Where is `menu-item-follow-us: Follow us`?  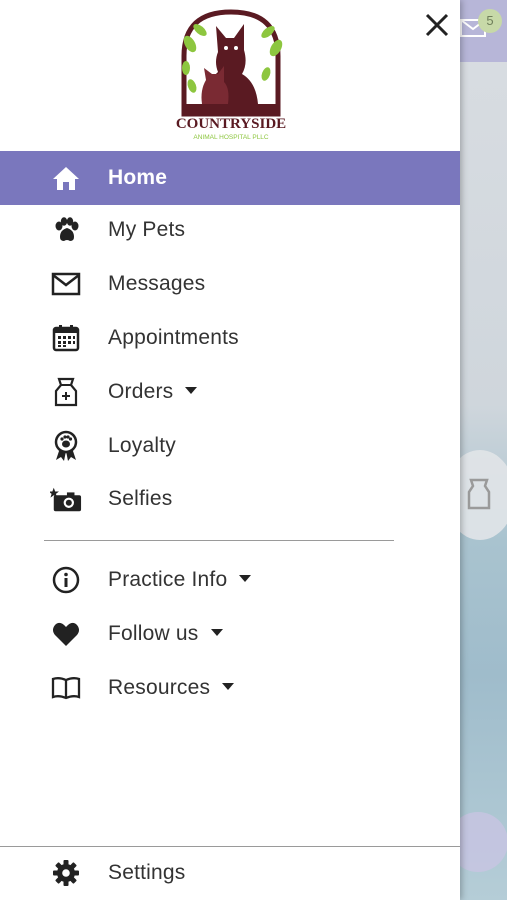 menu-item-follow-us: Follow us is located at coordinates (230, 634).